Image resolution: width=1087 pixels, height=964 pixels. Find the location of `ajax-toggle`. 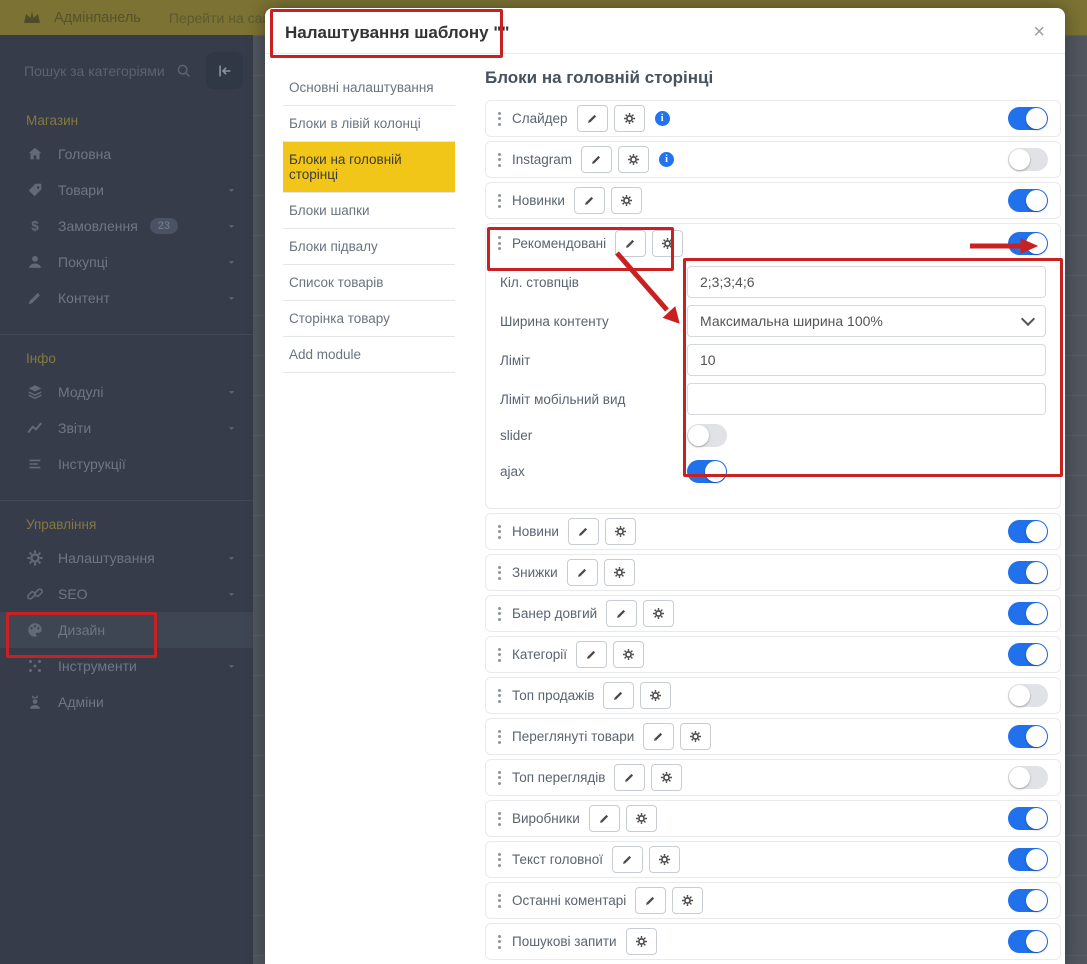

ajax-toggle is located at coordinates (707, 471).